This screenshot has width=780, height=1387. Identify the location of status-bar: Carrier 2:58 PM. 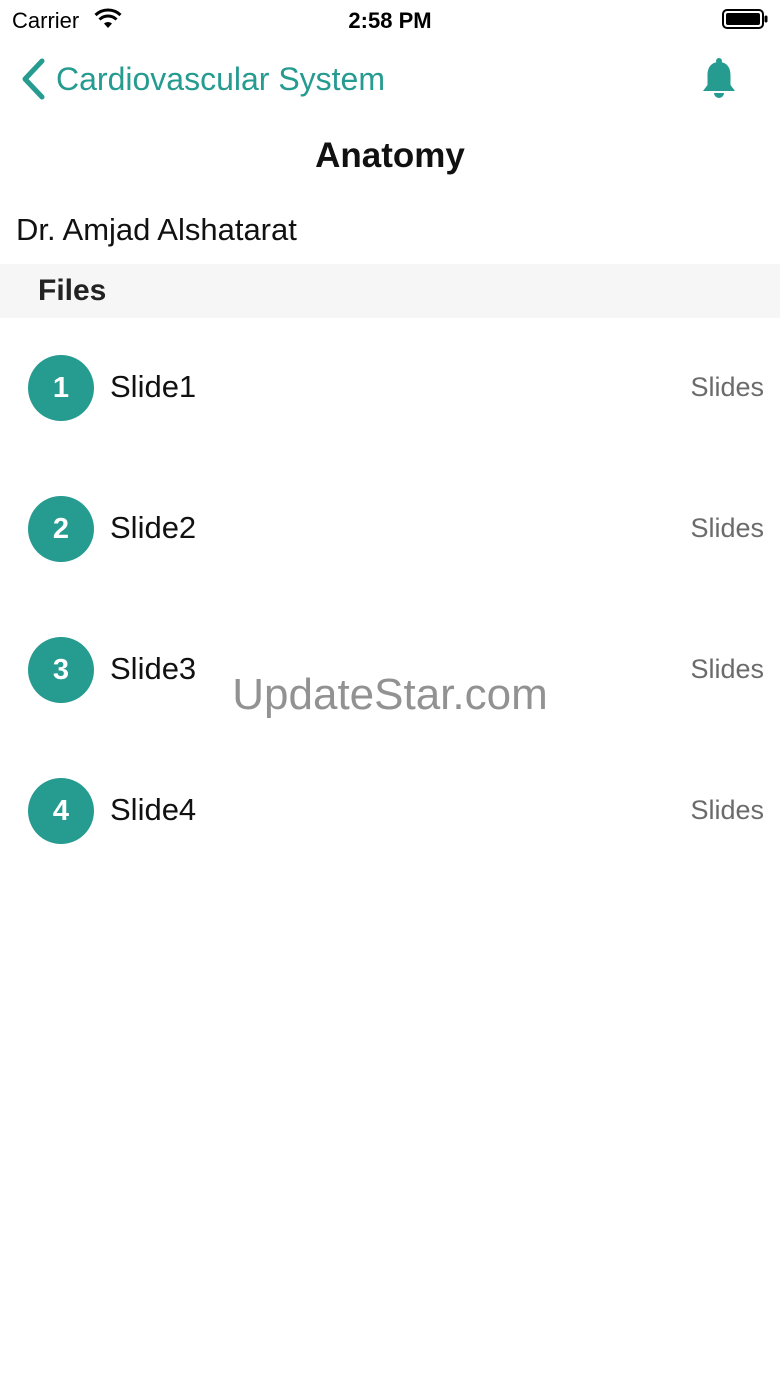
(390, 20).